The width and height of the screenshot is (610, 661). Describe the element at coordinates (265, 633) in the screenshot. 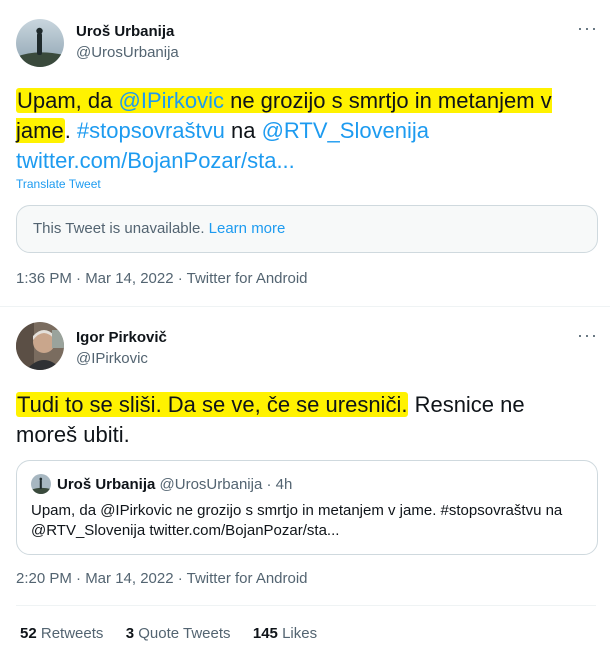

I see `likes-count: 145` at that location.